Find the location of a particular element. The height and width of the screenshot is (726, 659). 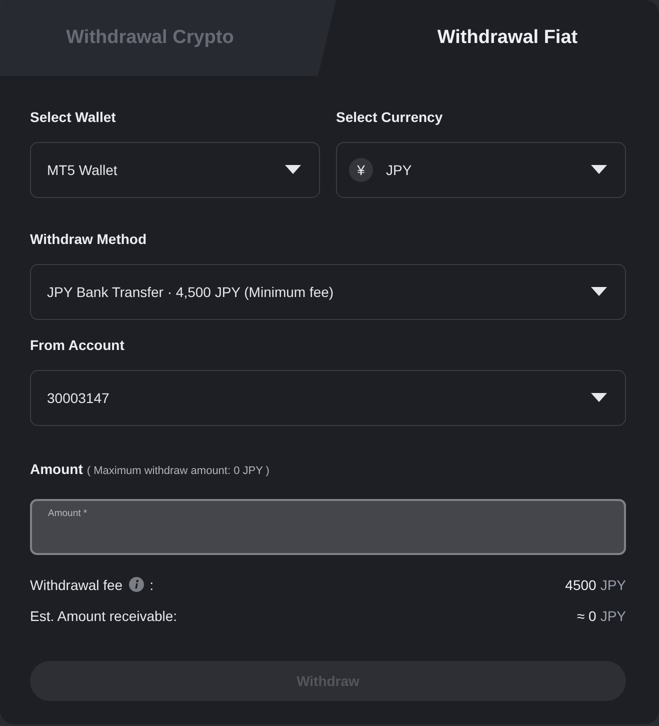

field-label: From Account is located at coordinates (78, 345).